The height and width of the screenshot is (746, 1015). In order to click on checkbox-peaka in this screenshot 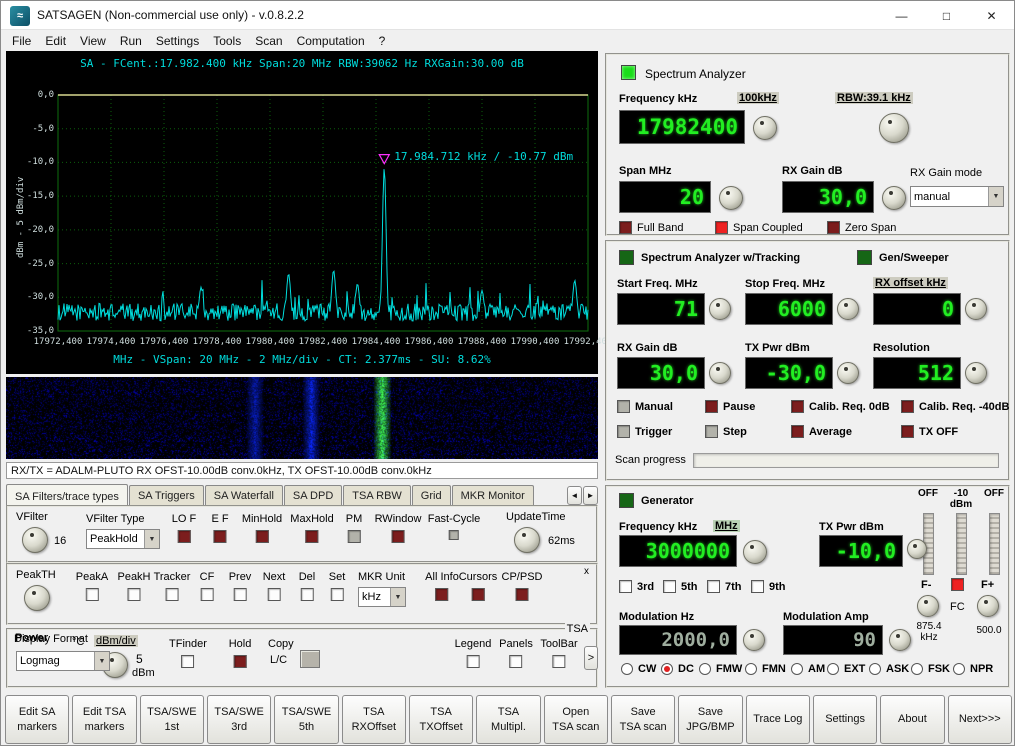, I will do `click(92, 594)`.